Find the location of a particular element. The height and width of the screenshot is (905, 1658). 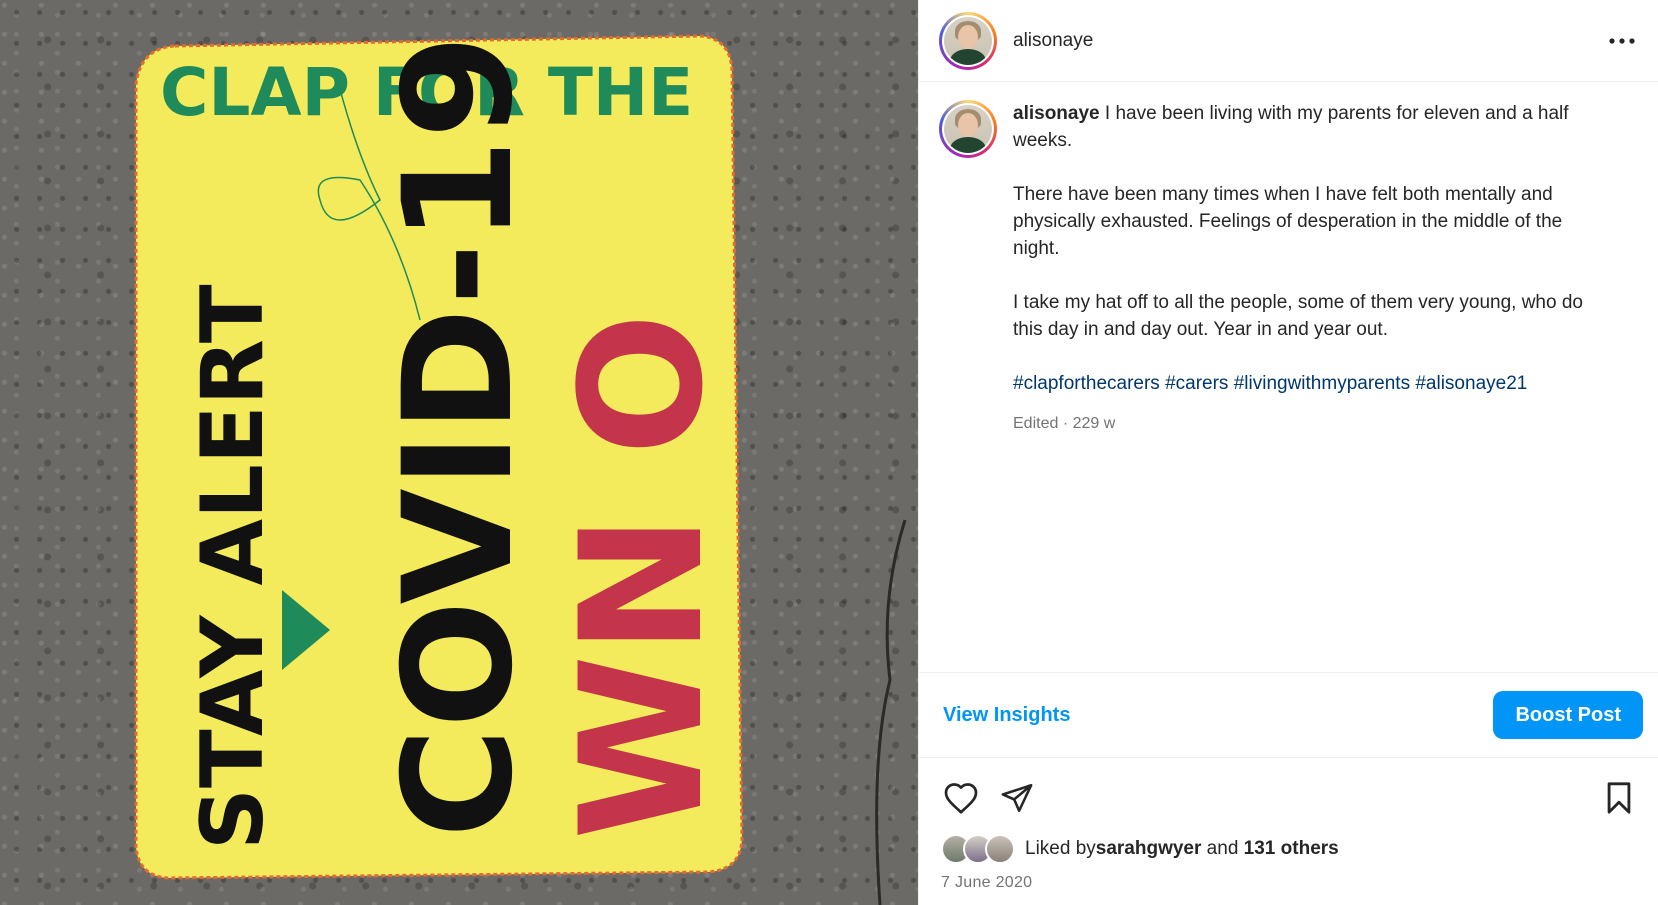

liker-avatars is located at coordinates (978, 849).